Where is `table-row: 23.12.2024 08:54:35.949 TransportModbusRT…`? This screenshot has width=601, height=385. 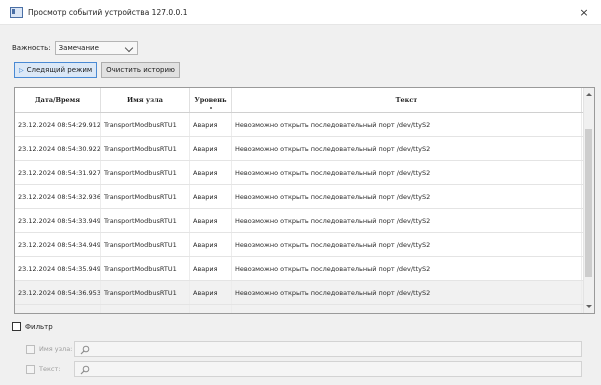 table-row: 23.12.2024 08:54:35.949 TransportModbusRT… is located at coordinates (304, 269).